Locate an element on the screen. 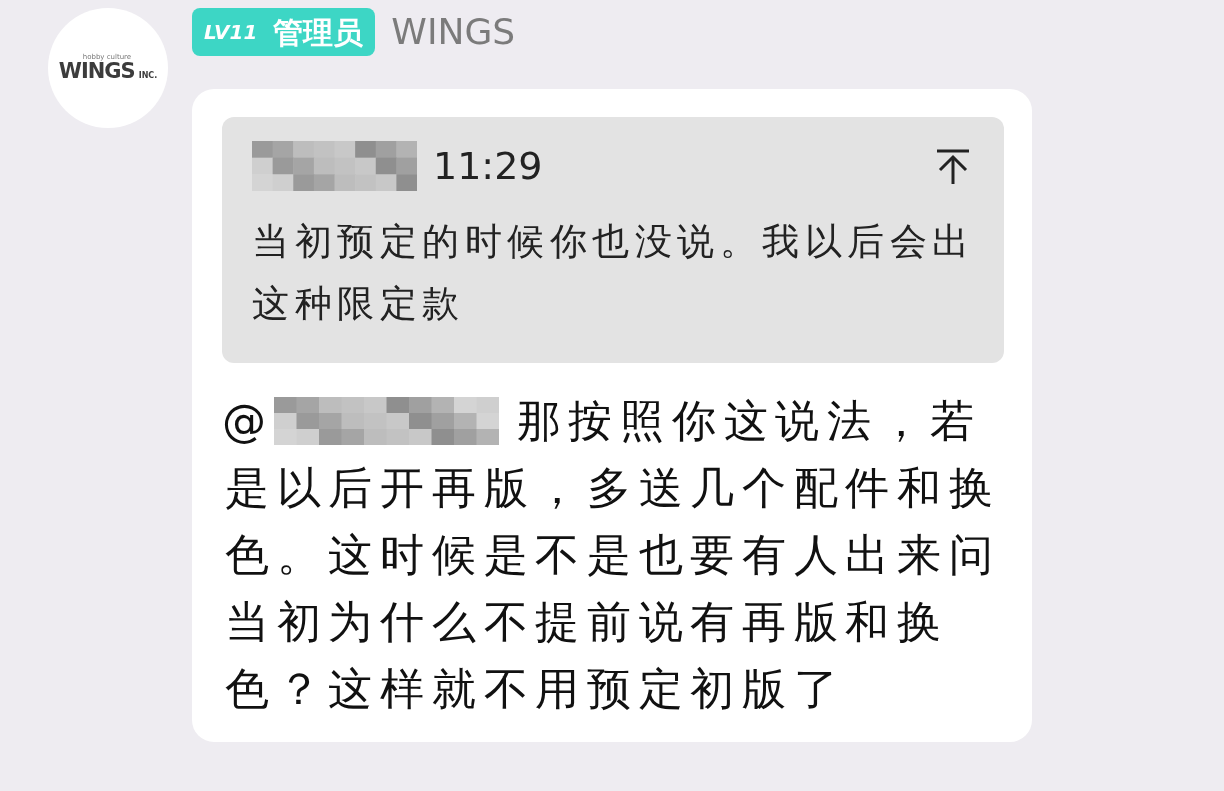  logo-text: WINGS is located at coordinates (96, 71).